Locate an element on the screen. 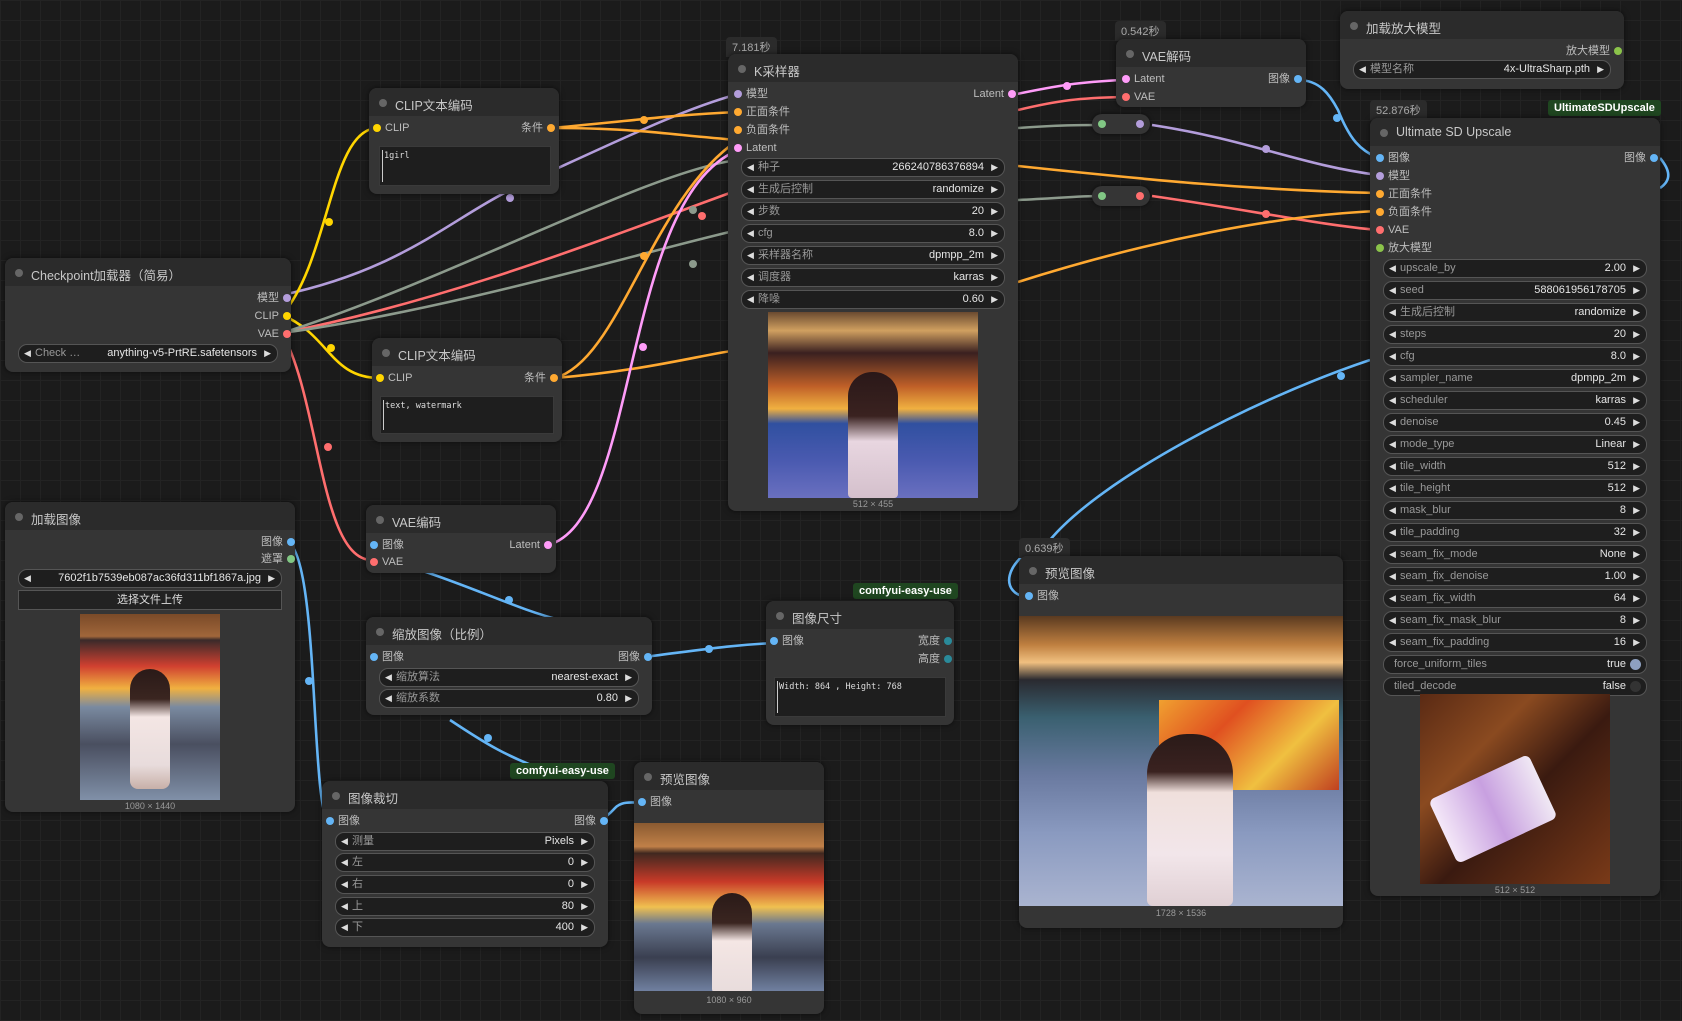 This screenshot has height=1021, width=1682. seed-widget: ◀ seed 588061956178705 ▶ is located at coordinates (1515, 290).